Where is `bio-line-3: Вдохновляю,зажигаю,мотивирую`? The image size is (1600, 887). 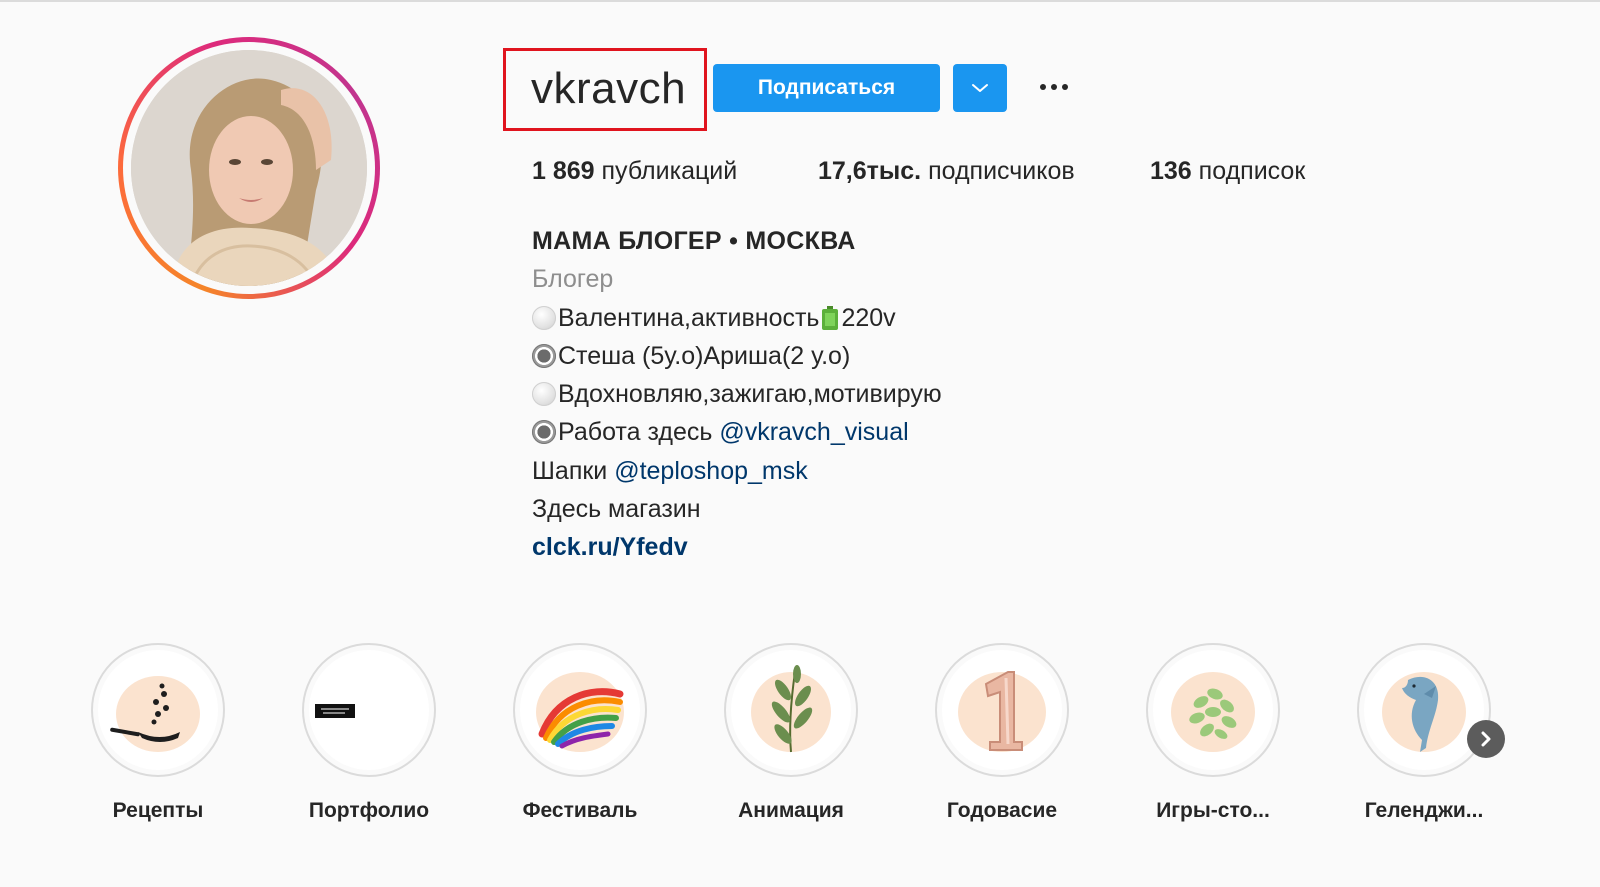
bio-line-3: Вдохновляю,зажигаю,мотивирую is located at coordinates (737, 394).